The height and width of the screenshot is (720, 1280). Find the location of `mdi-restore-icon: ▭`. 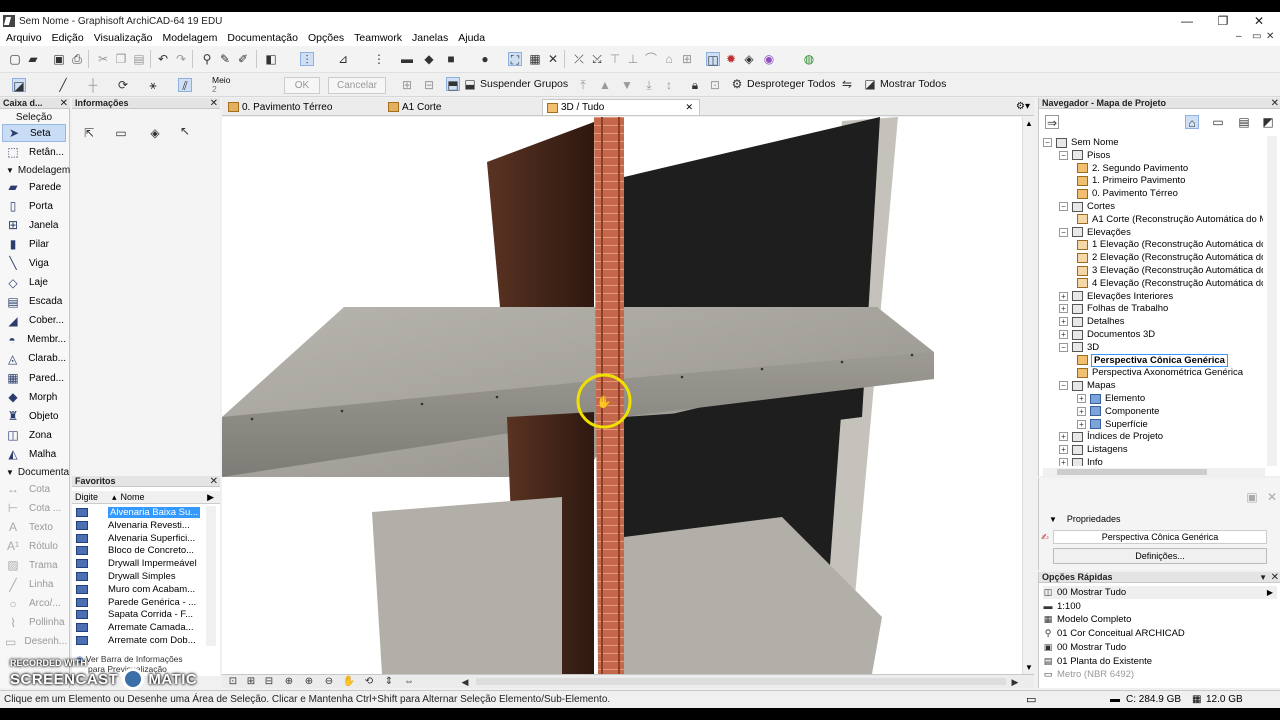

mdi-restore-icon: ▭ is located at coordinates (1256, 36).